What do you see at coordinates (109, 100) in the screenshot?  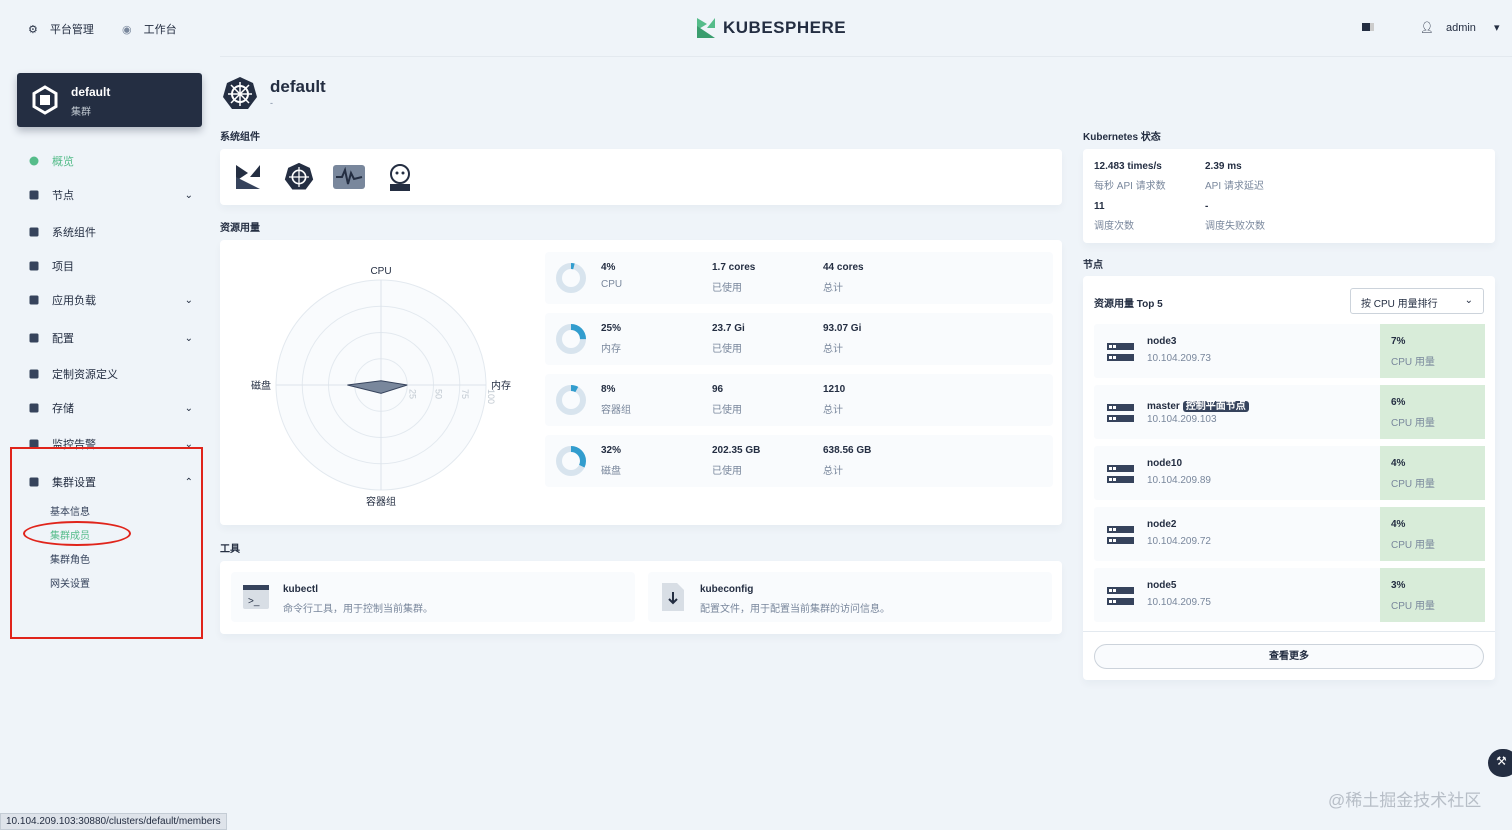 I see `cluster-selector: default 集群` at bounding box center [109, 100].